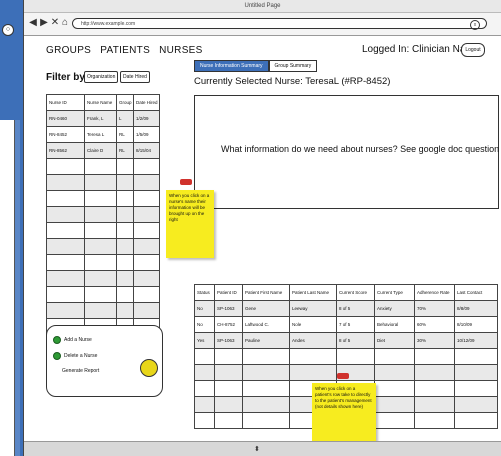 The image size is (501, 456). I want to click on column-header: Patient First Name, so click(266, 292).